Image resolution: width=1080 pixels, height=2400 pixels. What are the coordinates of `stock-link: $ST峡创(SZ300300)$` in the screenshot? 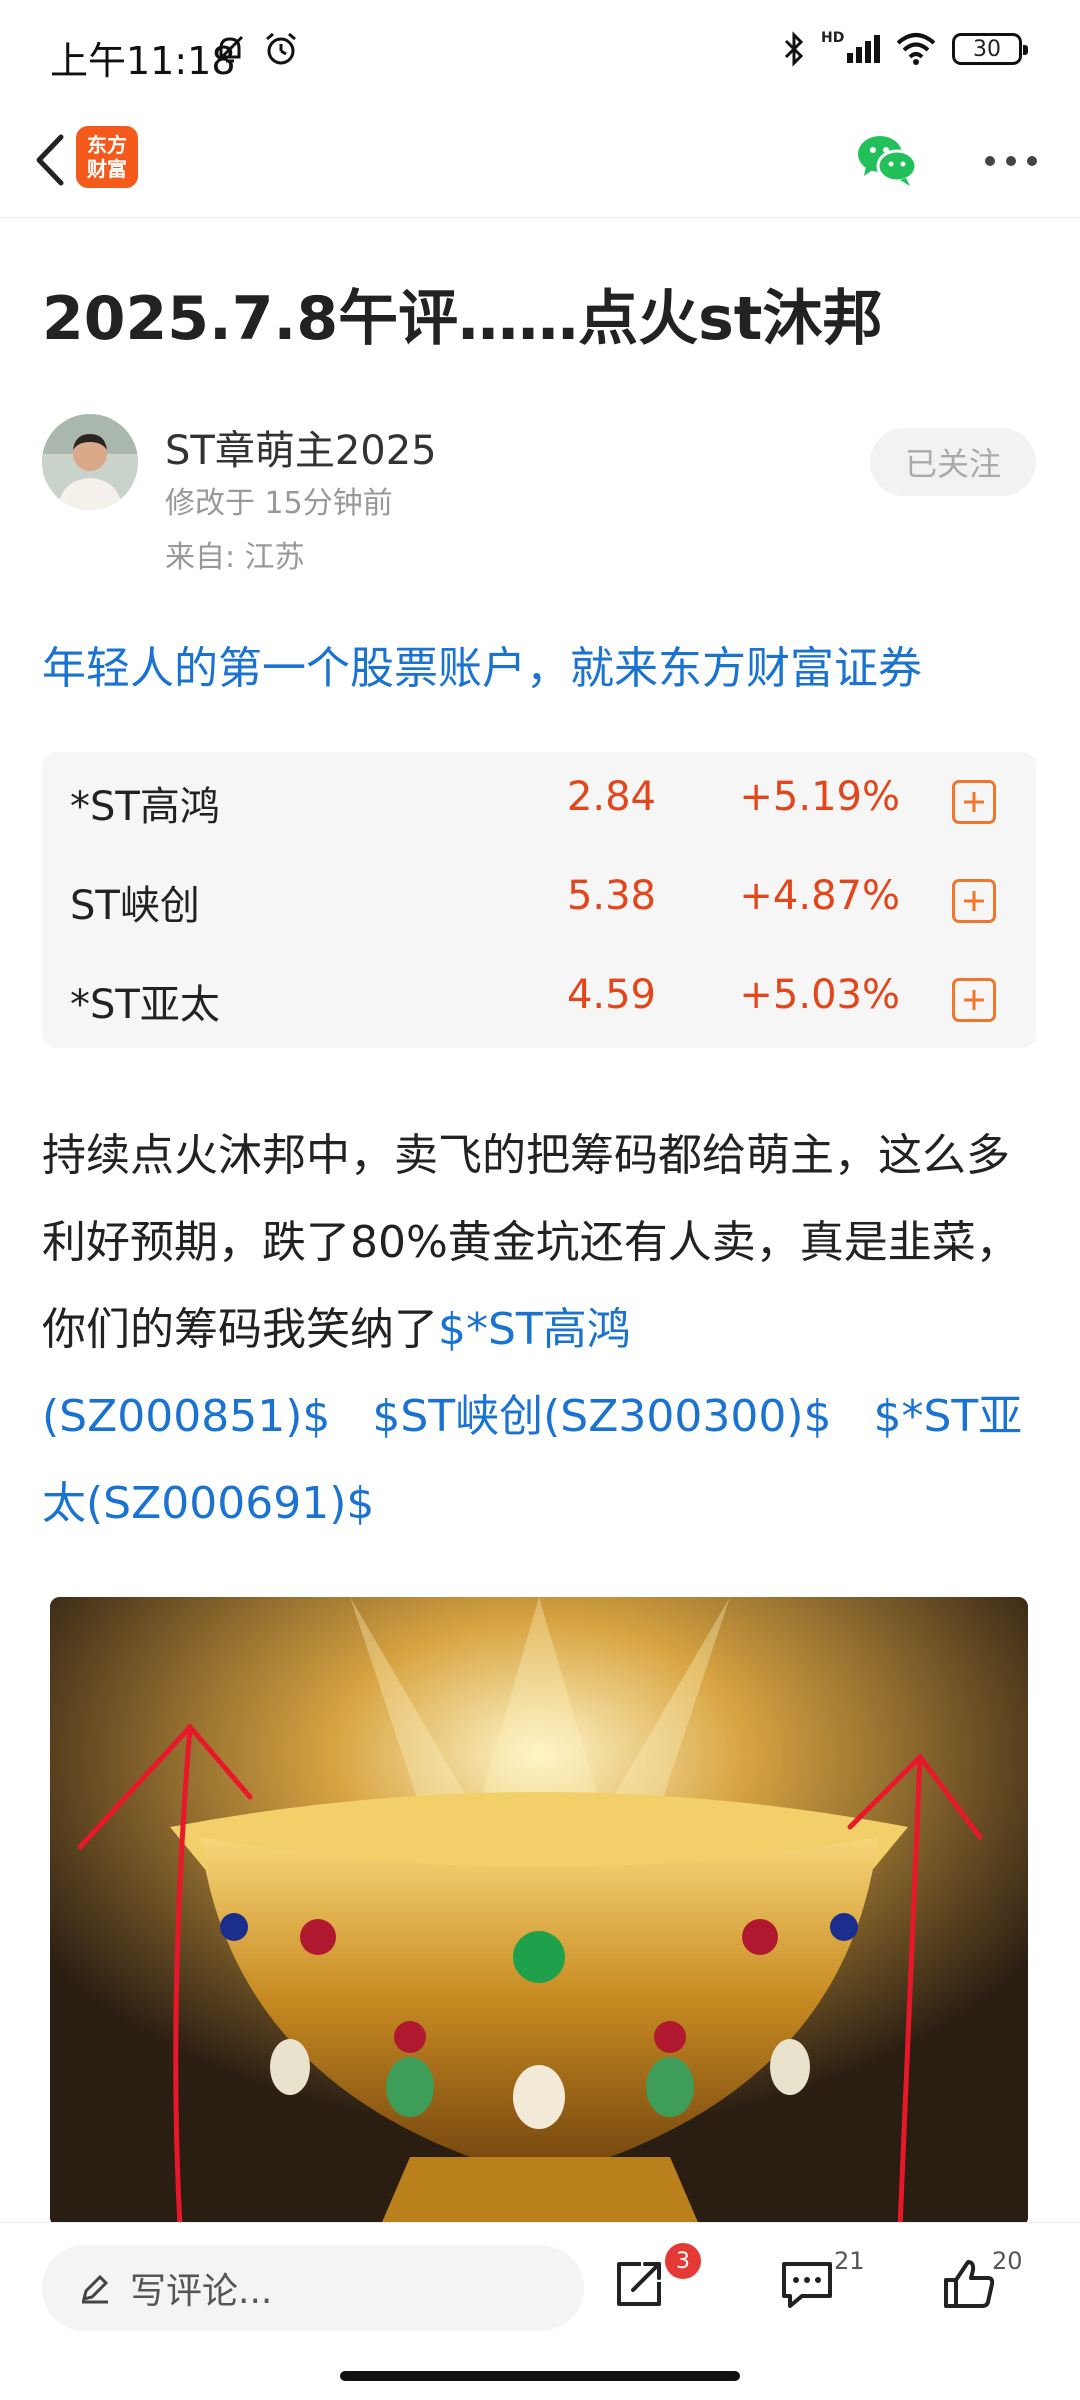 It's located at (601, 1416).